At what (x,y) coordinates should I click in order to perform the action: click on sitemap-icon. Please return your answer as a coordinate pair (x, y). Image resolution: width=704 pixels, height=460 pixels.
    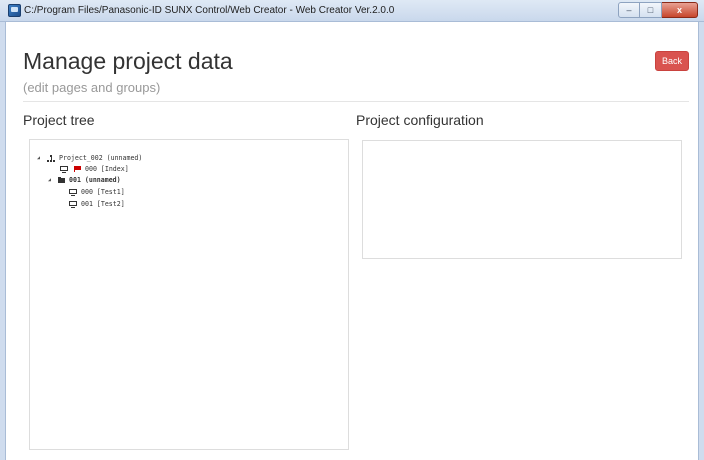
    Looking at the image, I should click on (51, 158).